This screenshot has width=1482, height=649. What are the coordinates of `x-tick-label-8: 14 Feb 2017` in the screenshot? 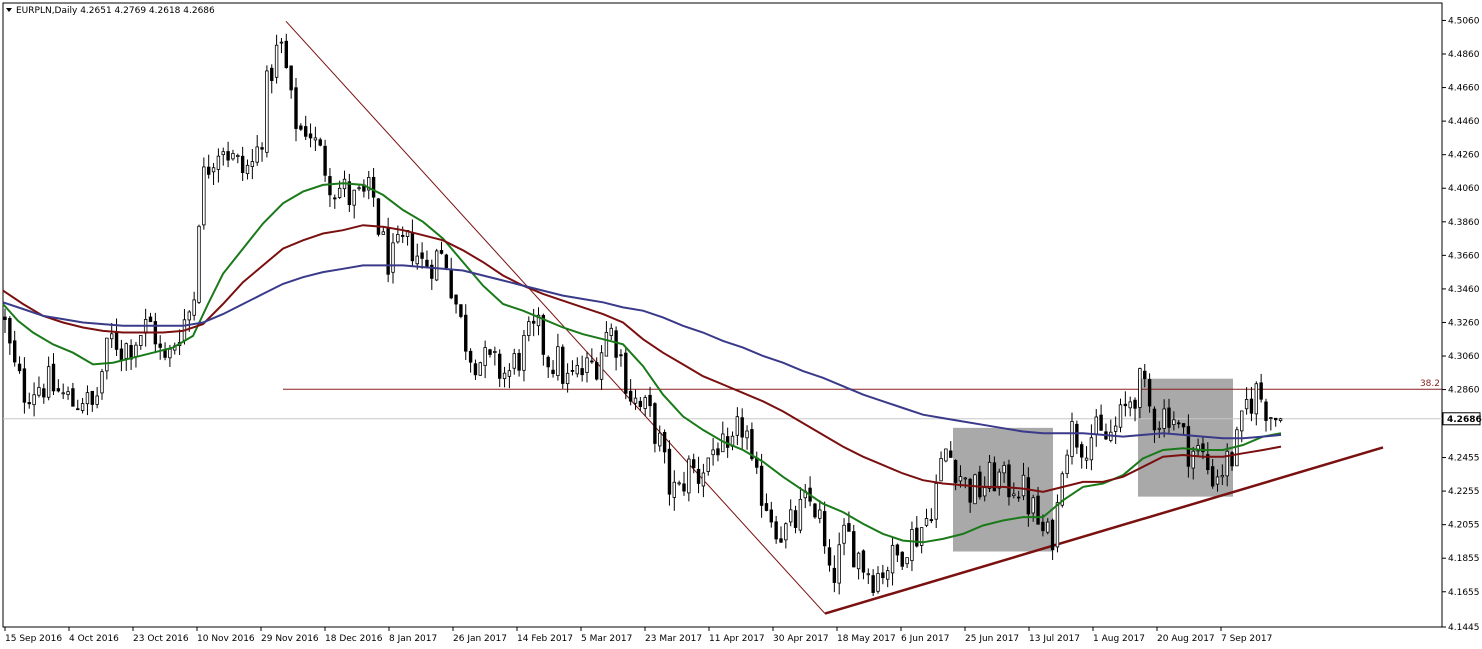 It's located at (545, 639).